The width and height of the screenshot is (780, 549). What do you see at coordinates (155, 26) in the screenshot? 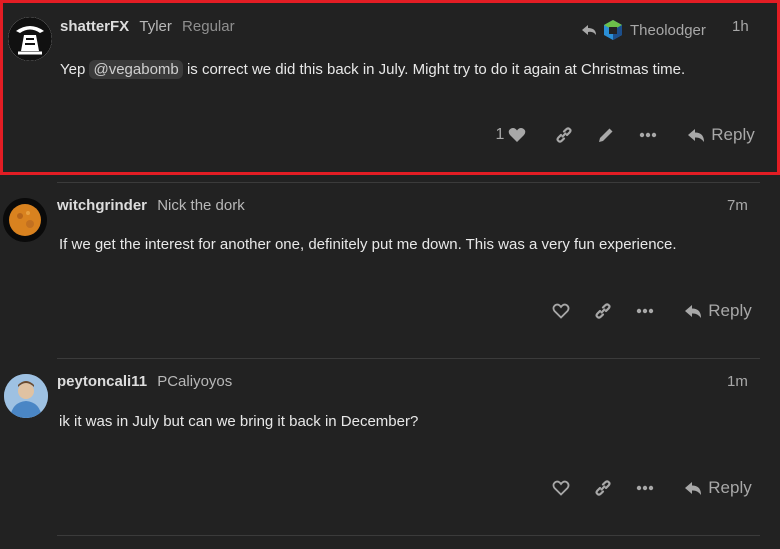
I see `full-name: Tyler` at bounding box center [155, 26].